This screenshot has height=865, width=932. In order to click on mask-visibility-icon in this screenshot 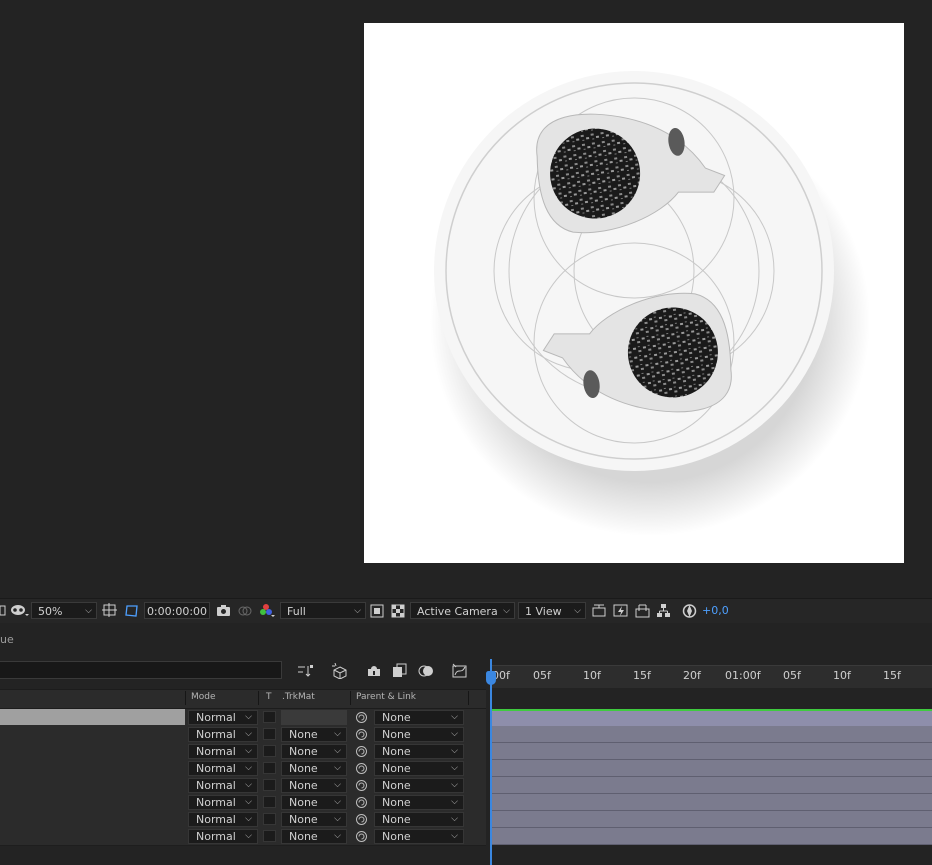, I will do `click(19, 611)`.